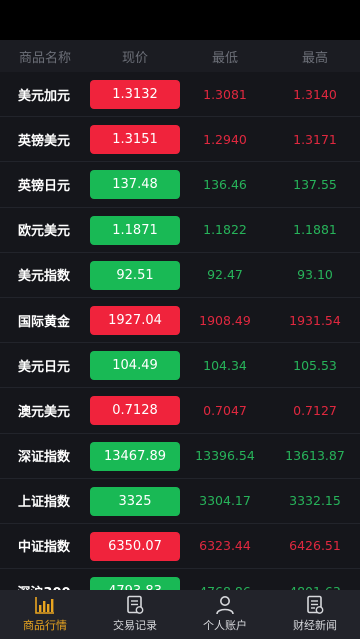  I want to click on low-price: 104.34, so click(225, 365).